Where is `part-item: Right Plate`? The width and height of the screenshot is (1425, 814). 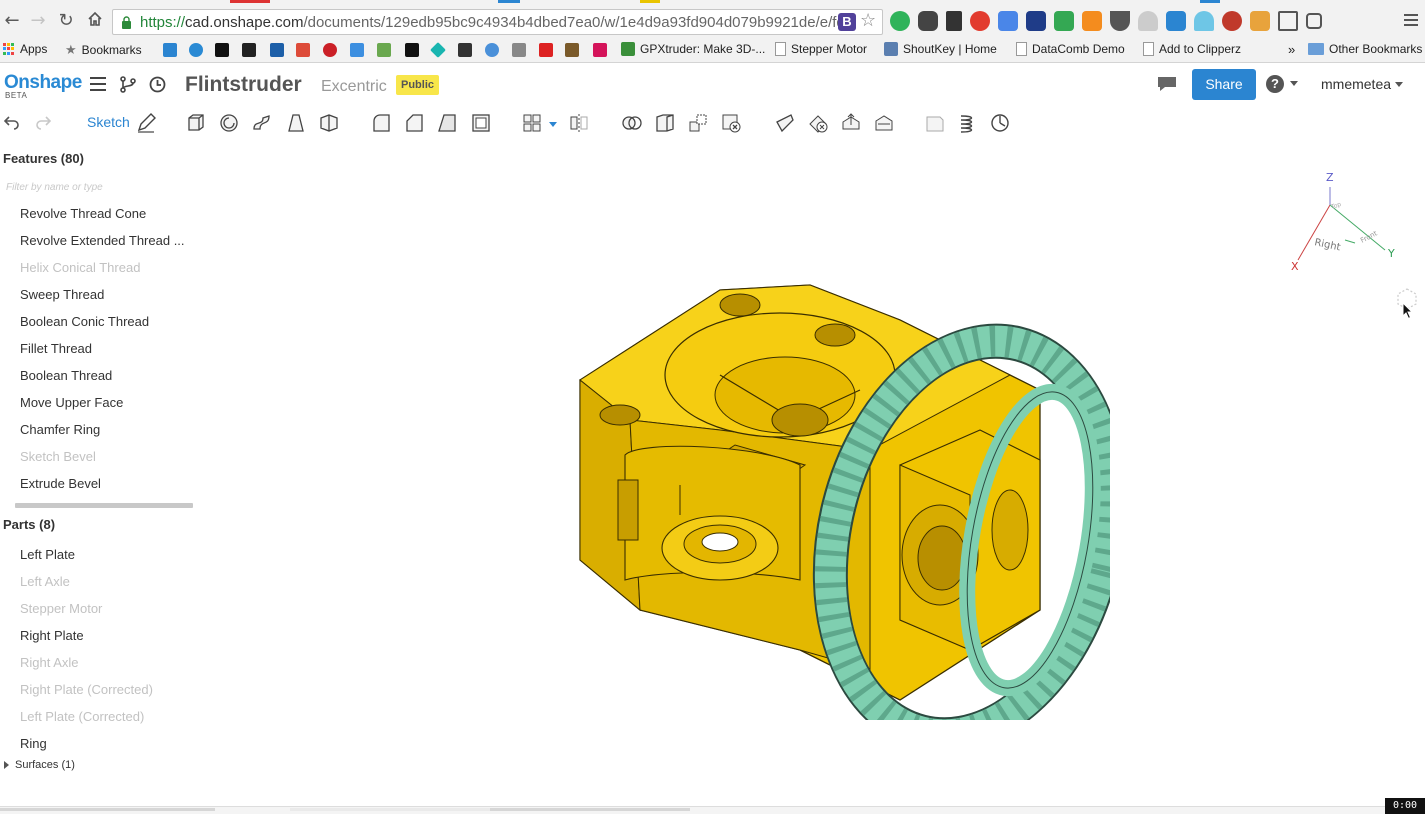
part-item: Right Plate is located at coordinates (52, 635).